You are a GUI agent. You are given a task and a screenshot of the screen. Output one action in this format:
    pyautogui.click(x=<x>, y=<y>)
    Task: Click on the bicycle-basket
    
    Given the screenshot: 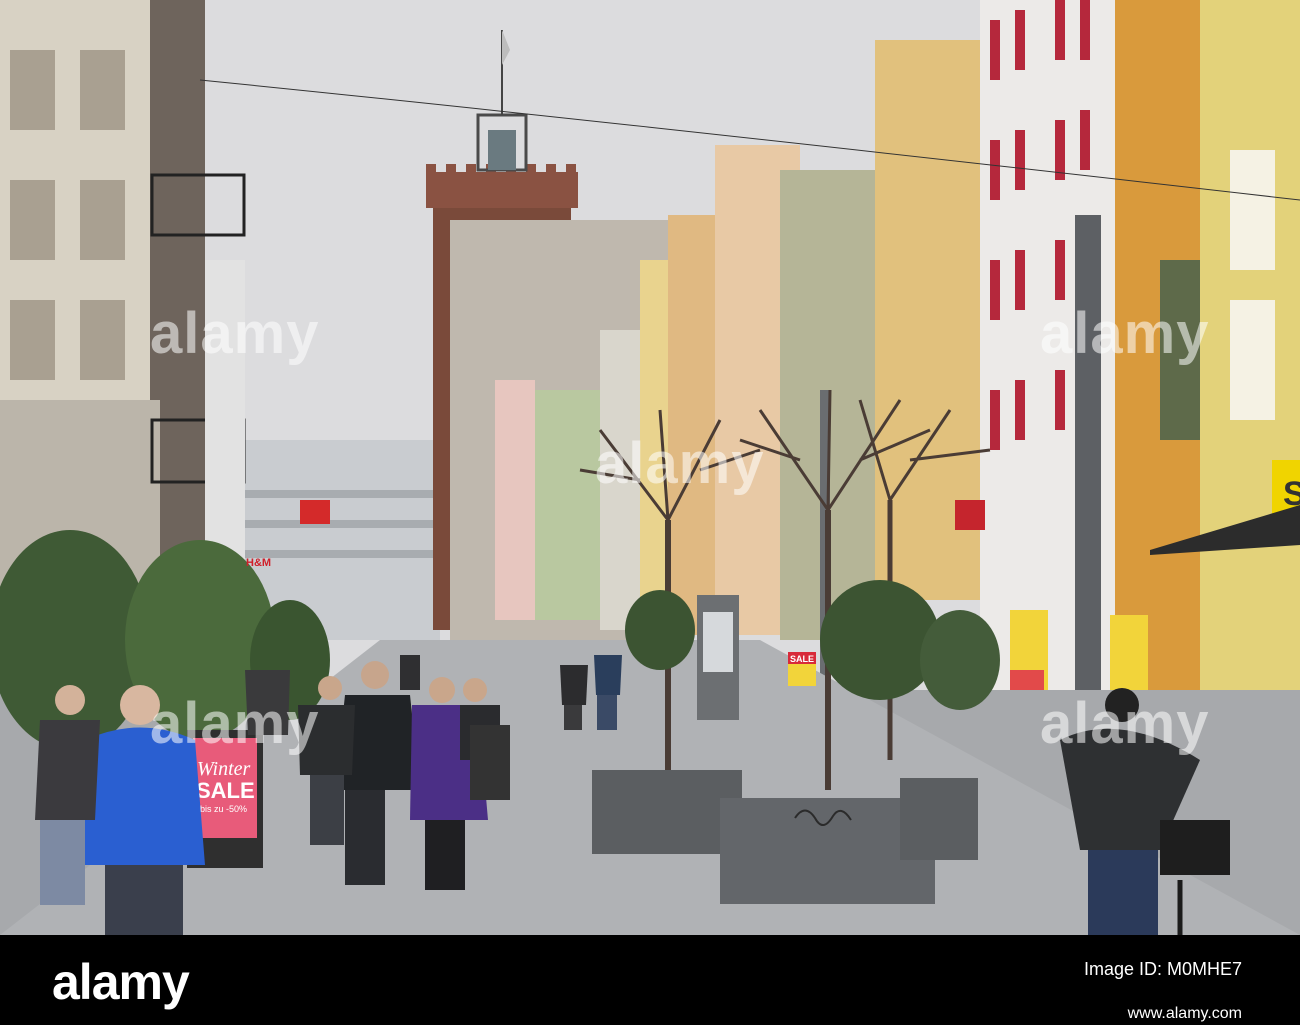 What is the action you would take?
    pyautogui.click(x=1195, y=847)
    